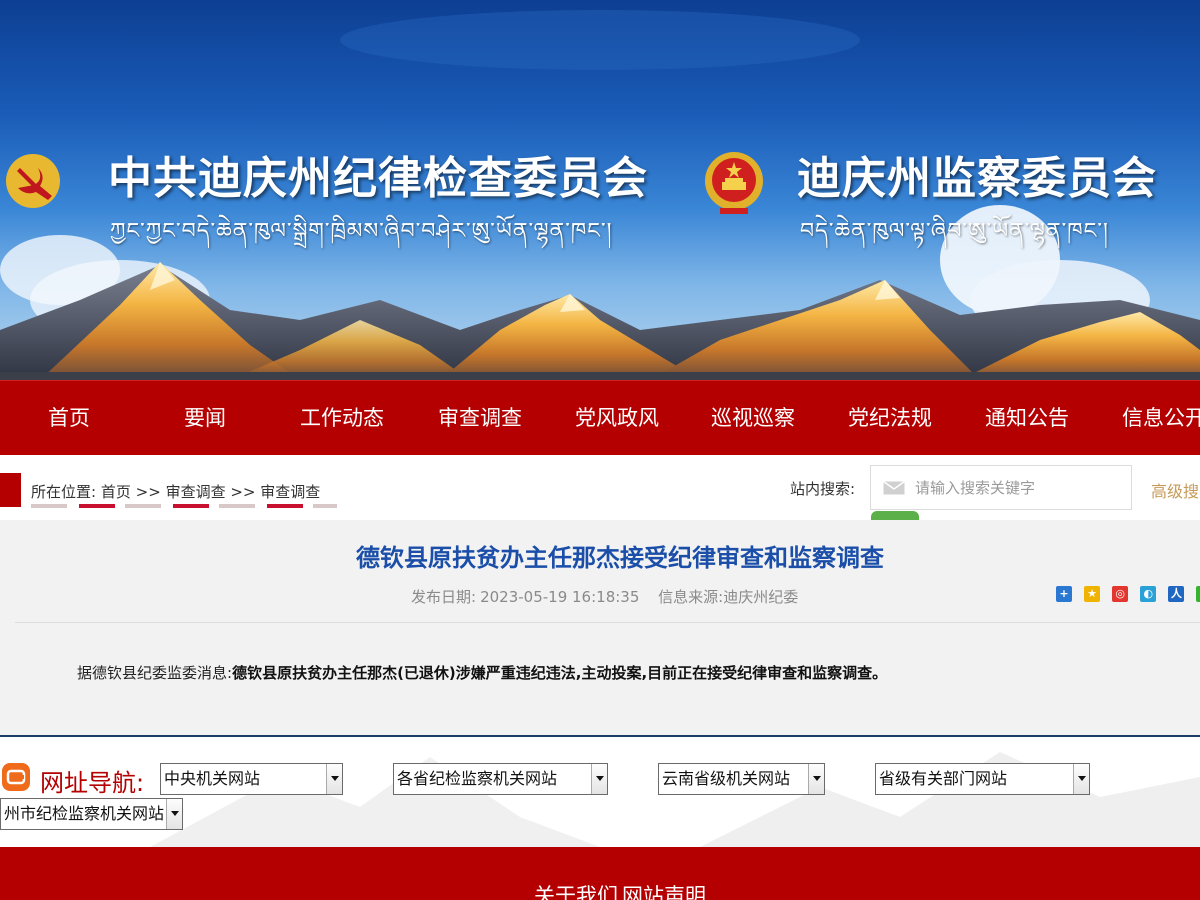  I want to click on select-yunnan-sites: 云南省级机关网站, so click(741, 779).